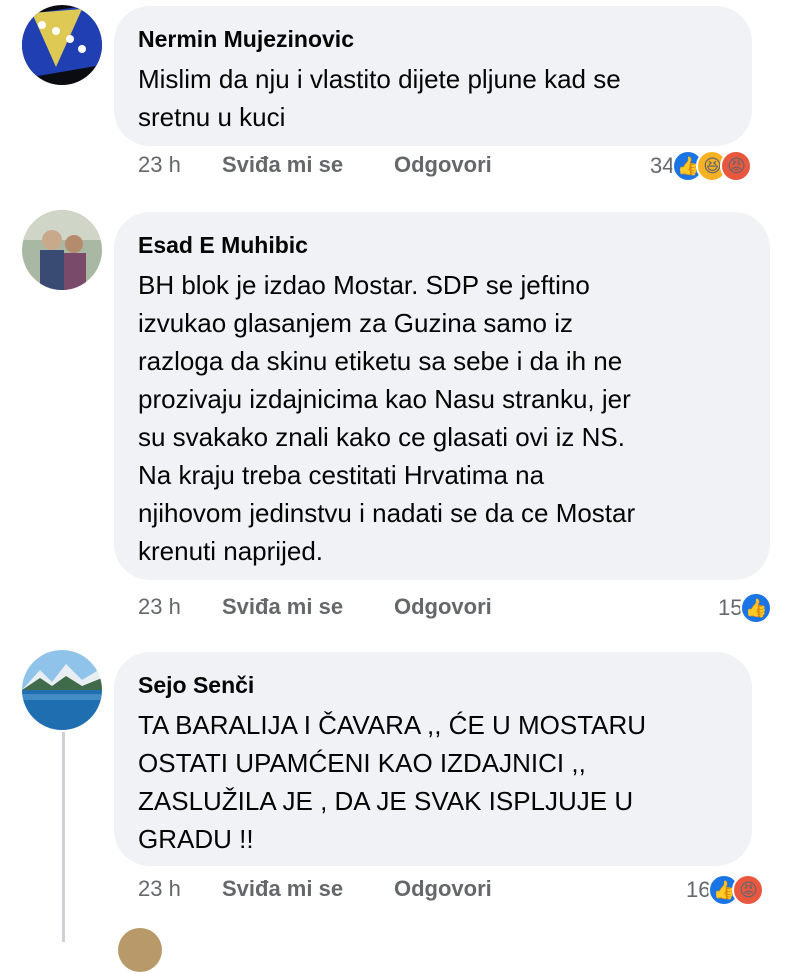 The image size is (800, 972). Describe the element at coordinates (730, 607) in the screenshot. I see `reaction-count: 15` at that location.